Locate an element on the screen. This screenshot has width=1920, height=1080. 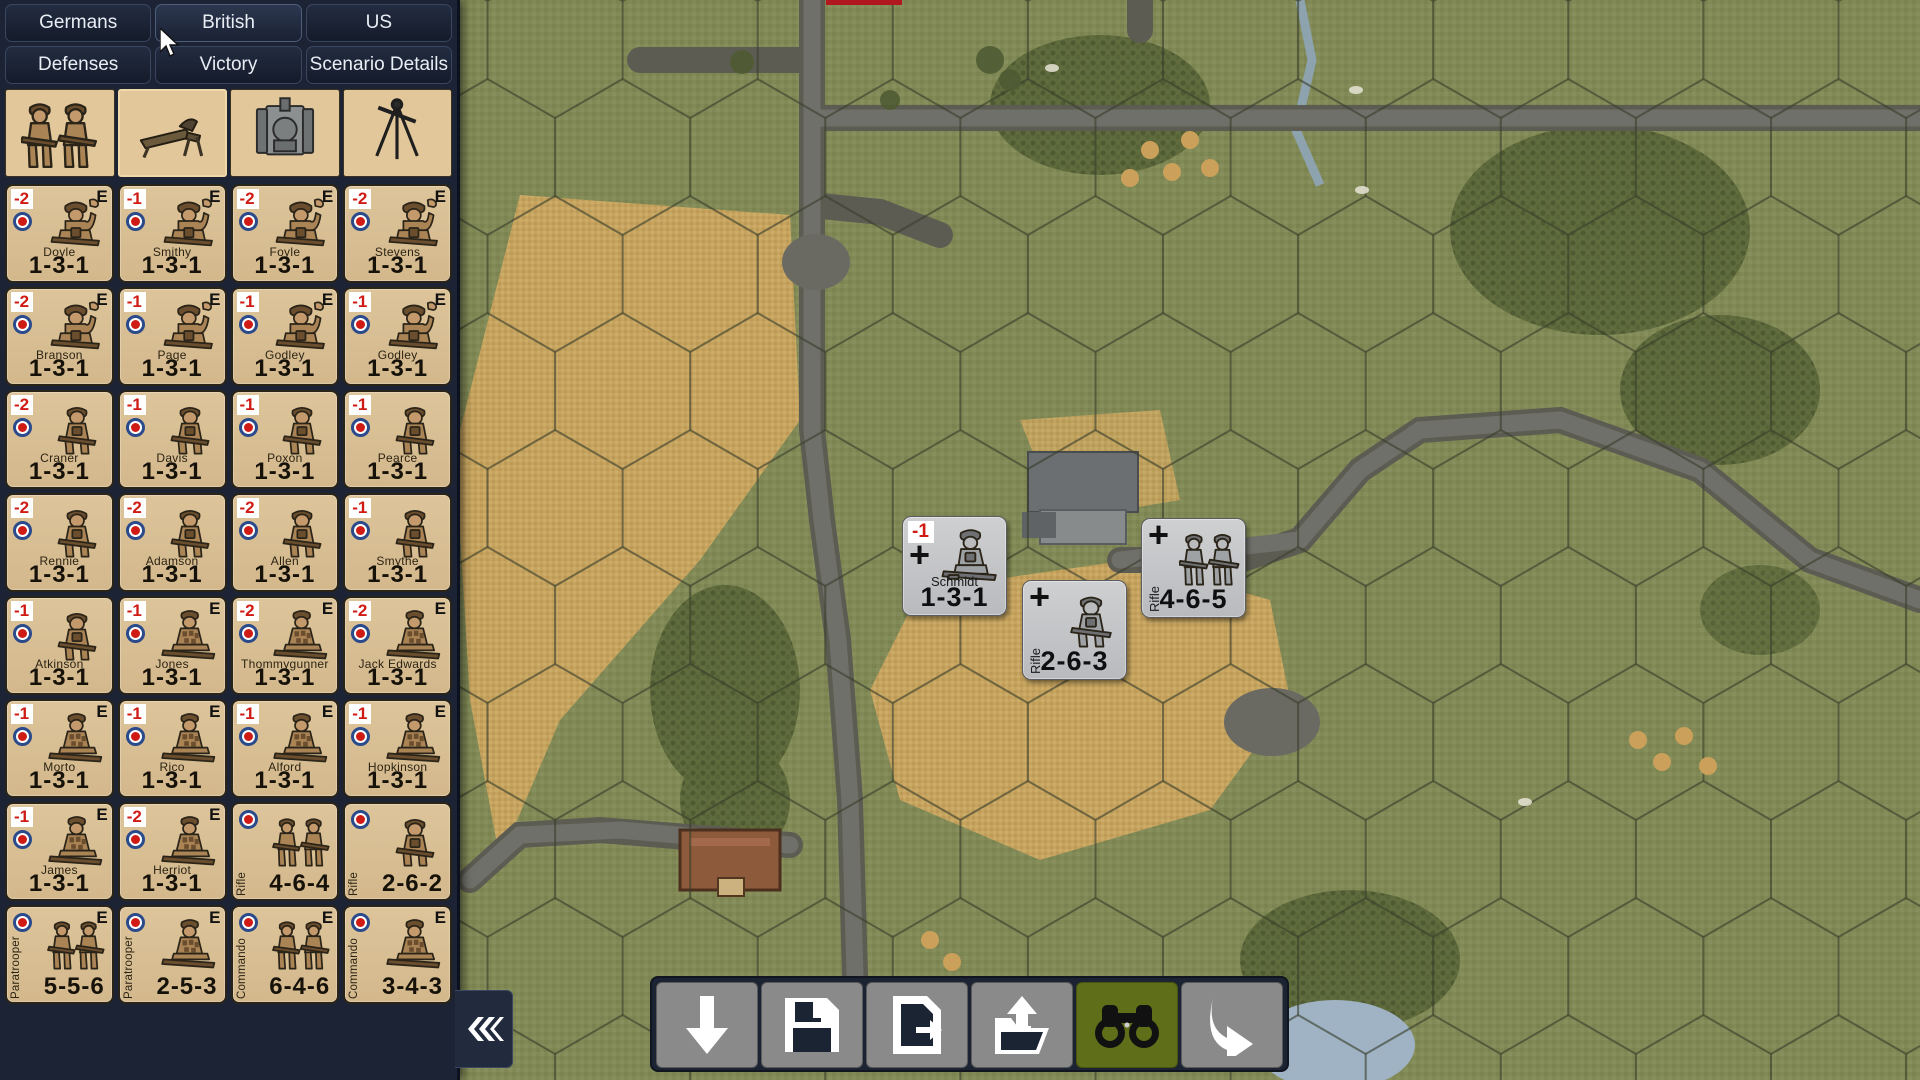
binoculars-icon is located at coordinates (1127, 1025).